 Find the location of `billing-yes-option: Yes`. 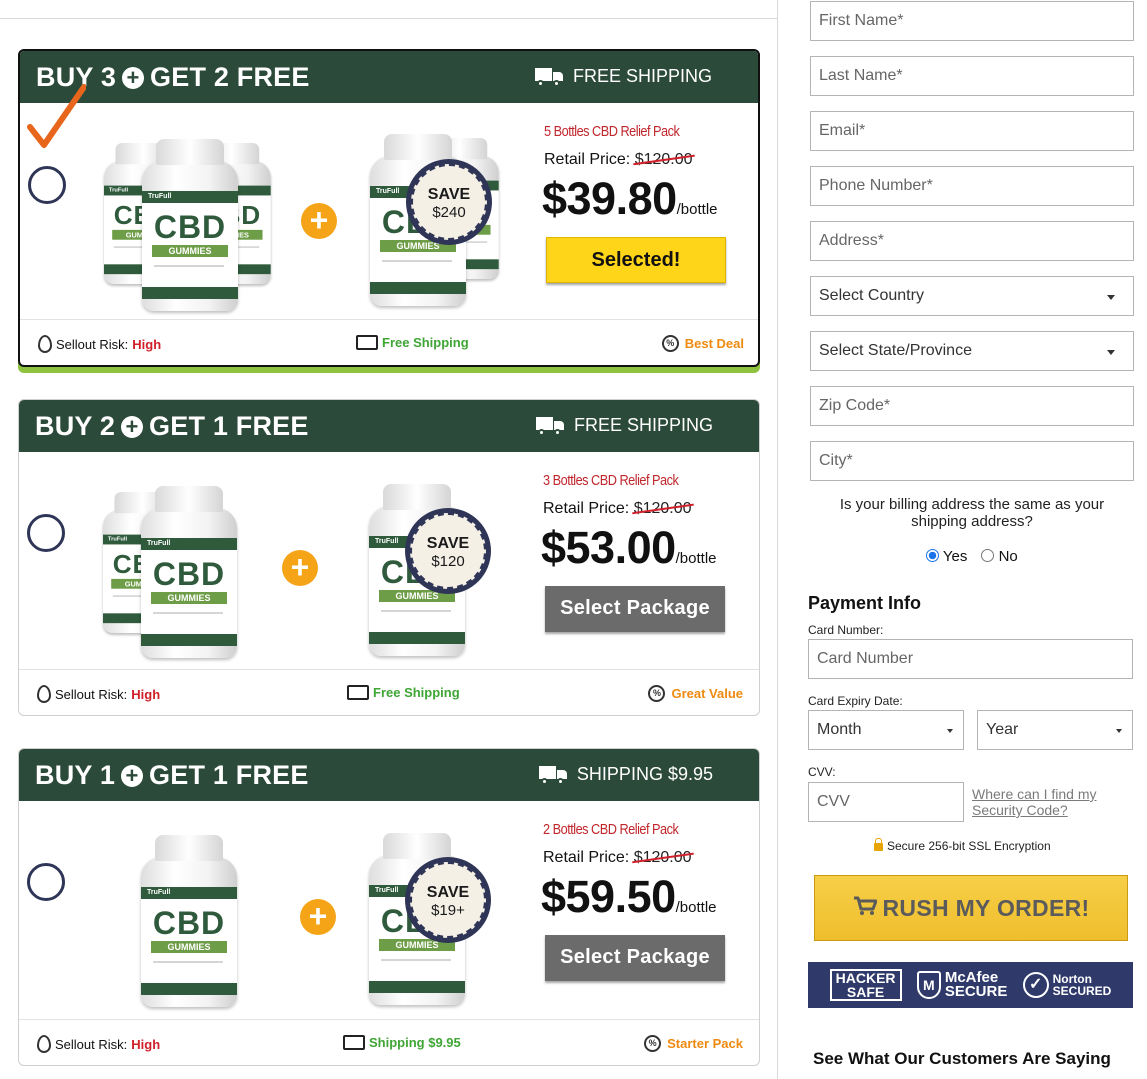

billing-yes-option: Yes is located at coordinates (946, 556).